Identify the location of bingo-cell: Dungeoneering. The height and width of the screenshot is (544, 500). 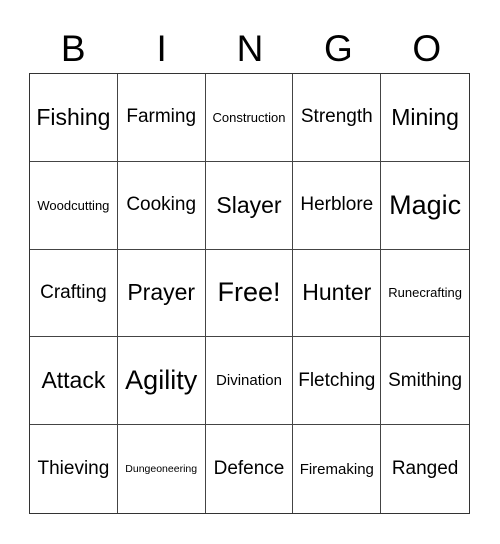
(162, 469).